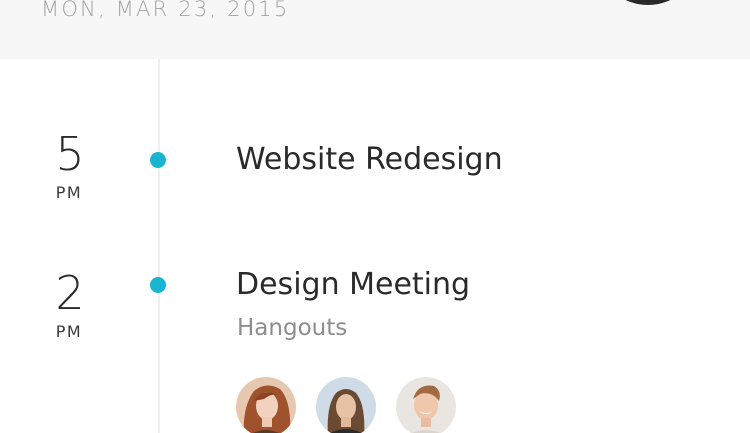 Image resolution: width=750 pixels, height=433 pixels. Describe the element at coordinates (70, 154) in the screenshot. I see `event-hour: 5` at that location.